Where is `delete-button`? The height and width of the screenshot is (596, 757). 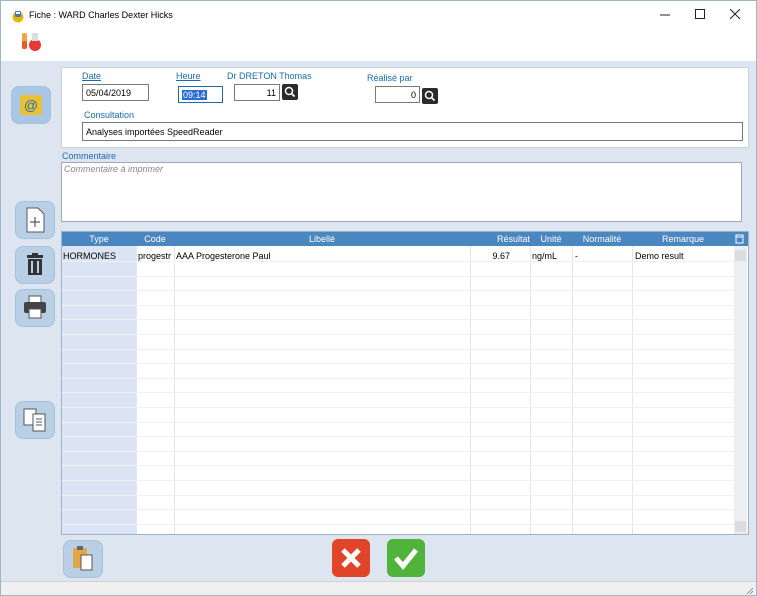
delete-button is located at coordinates (35, 265).